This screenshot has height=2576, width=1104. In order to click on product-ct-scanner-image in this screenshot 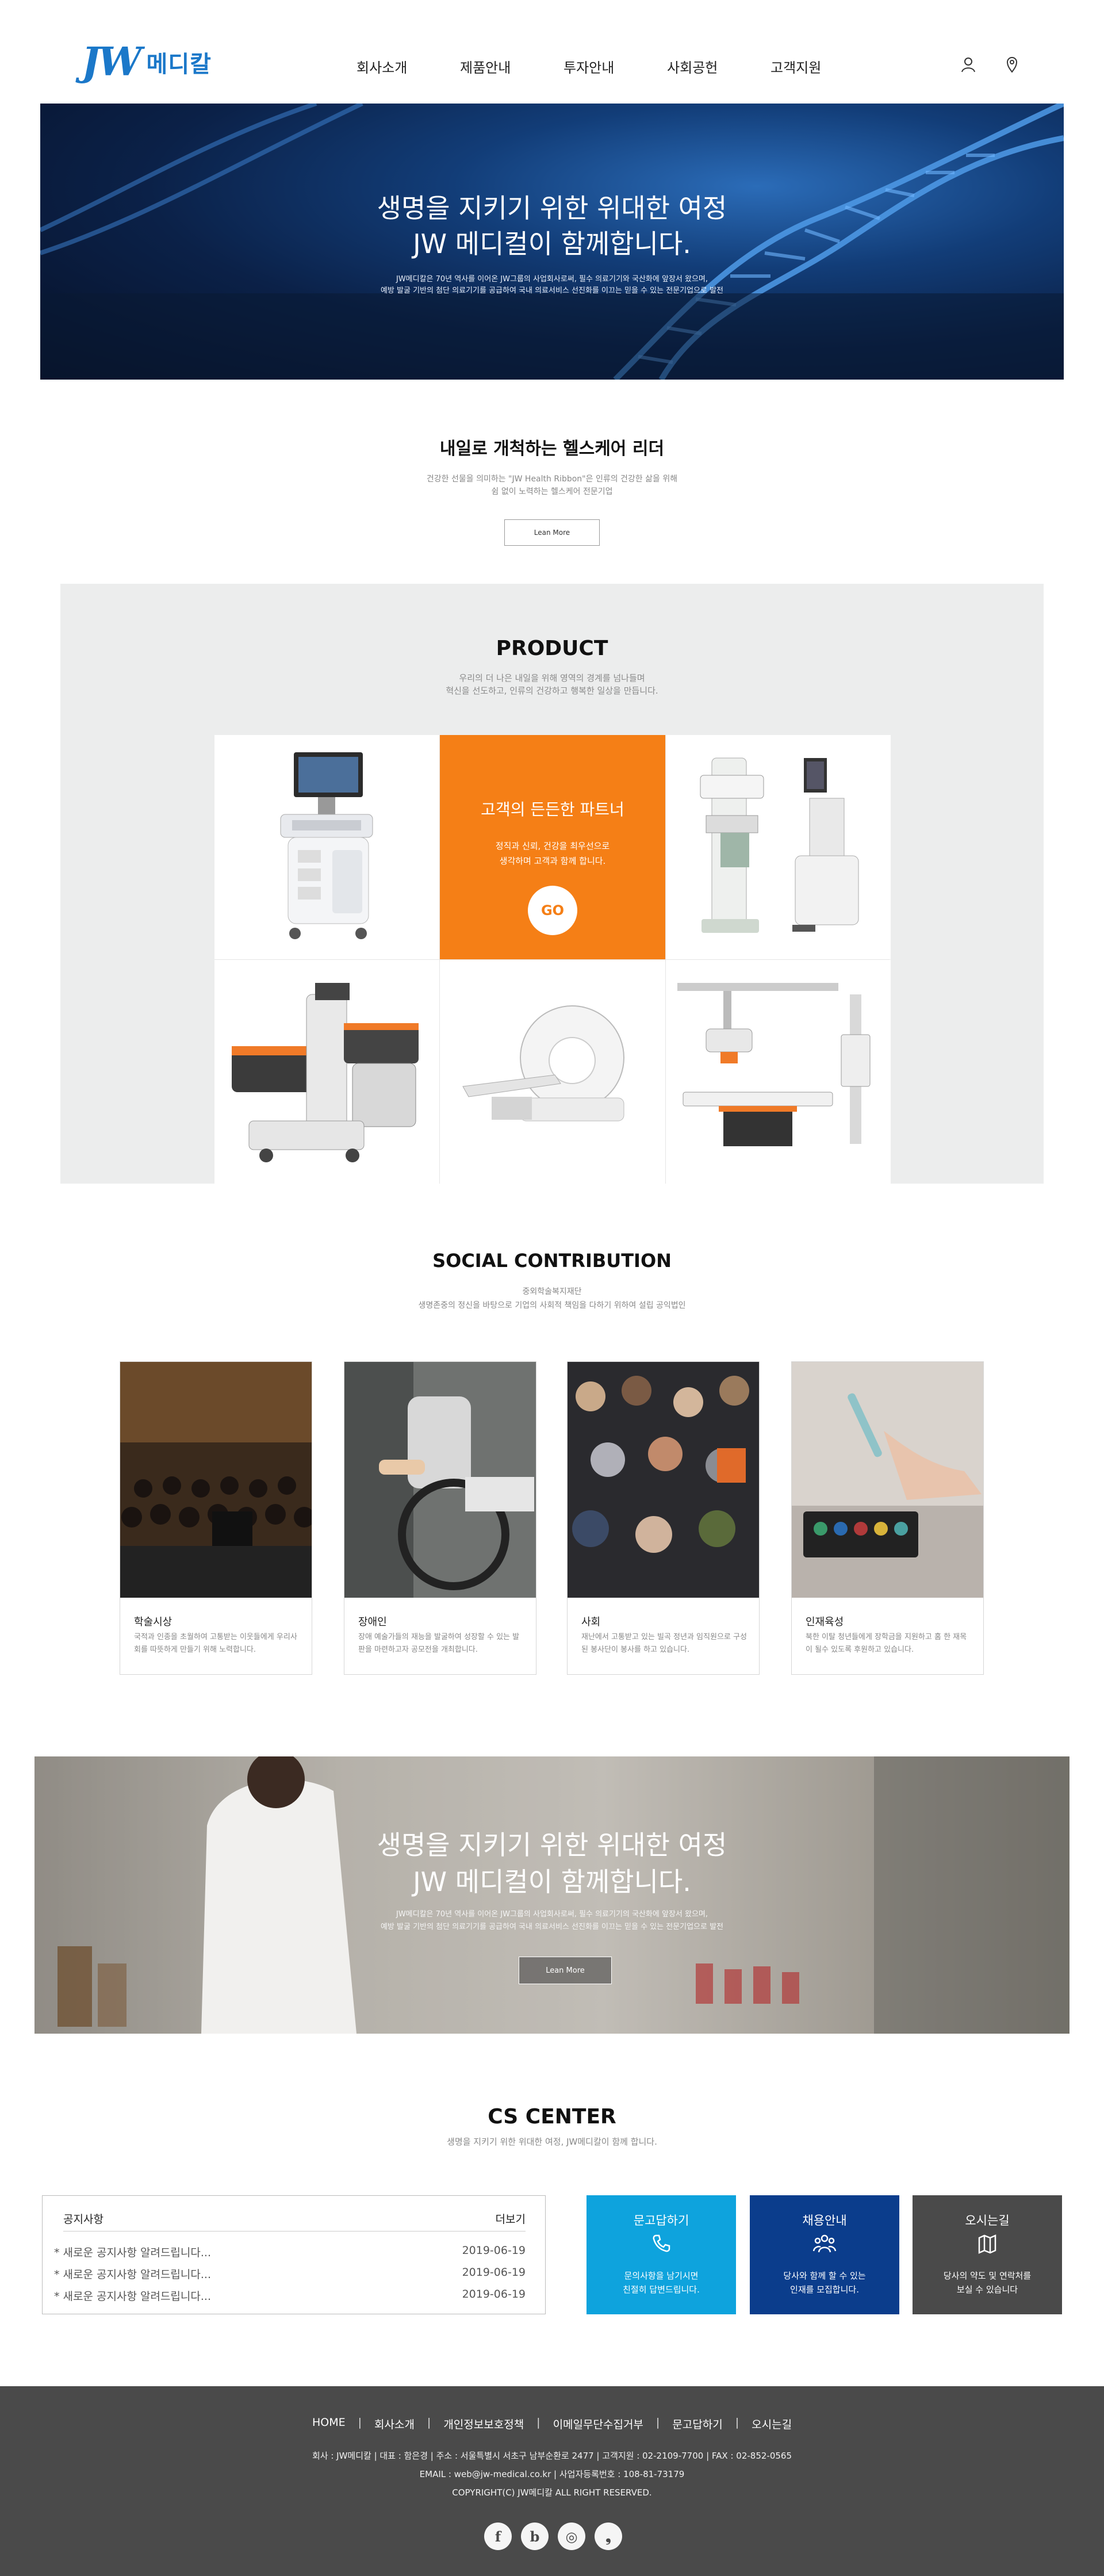, I will do `click(552, 1072)`.